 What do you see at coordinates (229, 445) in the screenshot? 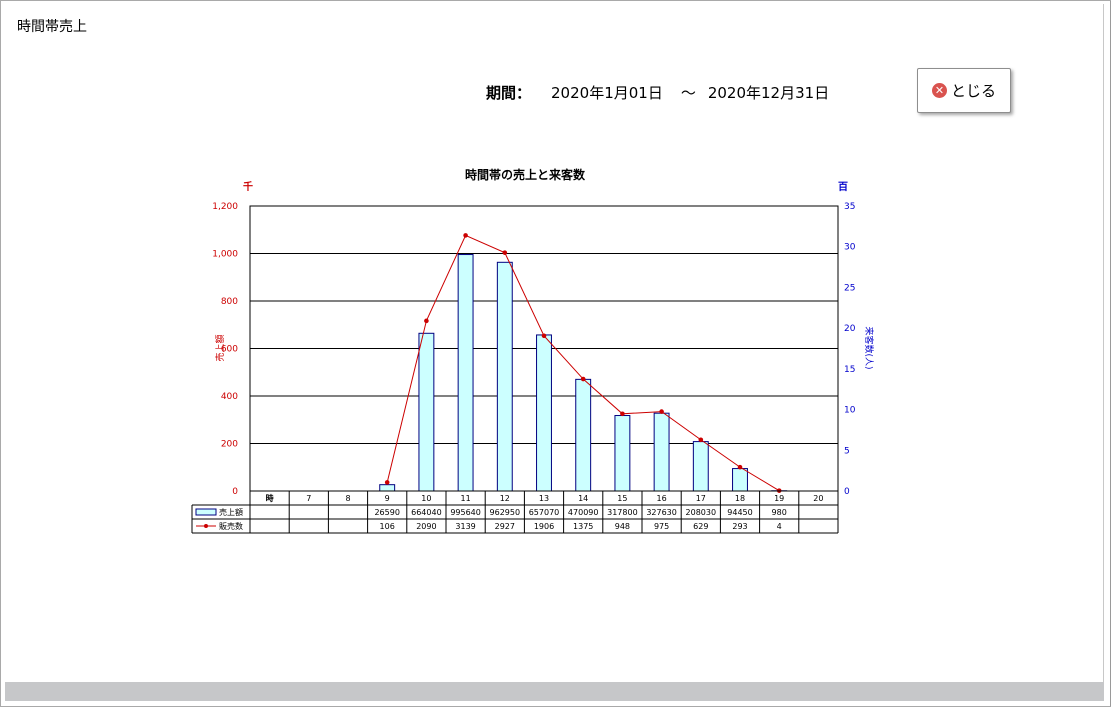
I see `left-tick-label: 200` at bounding box center [229, 445].